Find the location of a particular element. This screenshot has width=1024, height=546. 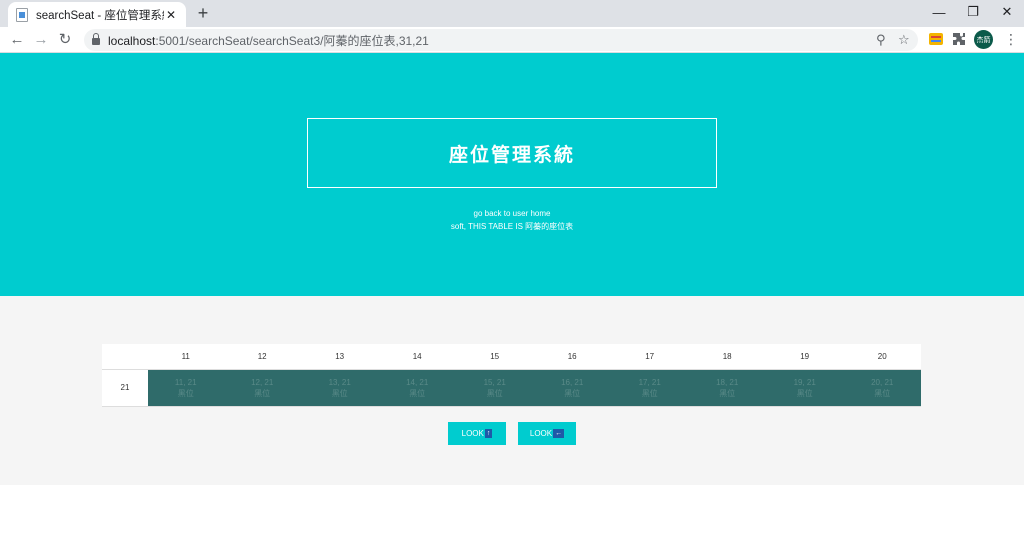

seat-cell: 12, 21 黑位 is located at coordinates (262, 388).